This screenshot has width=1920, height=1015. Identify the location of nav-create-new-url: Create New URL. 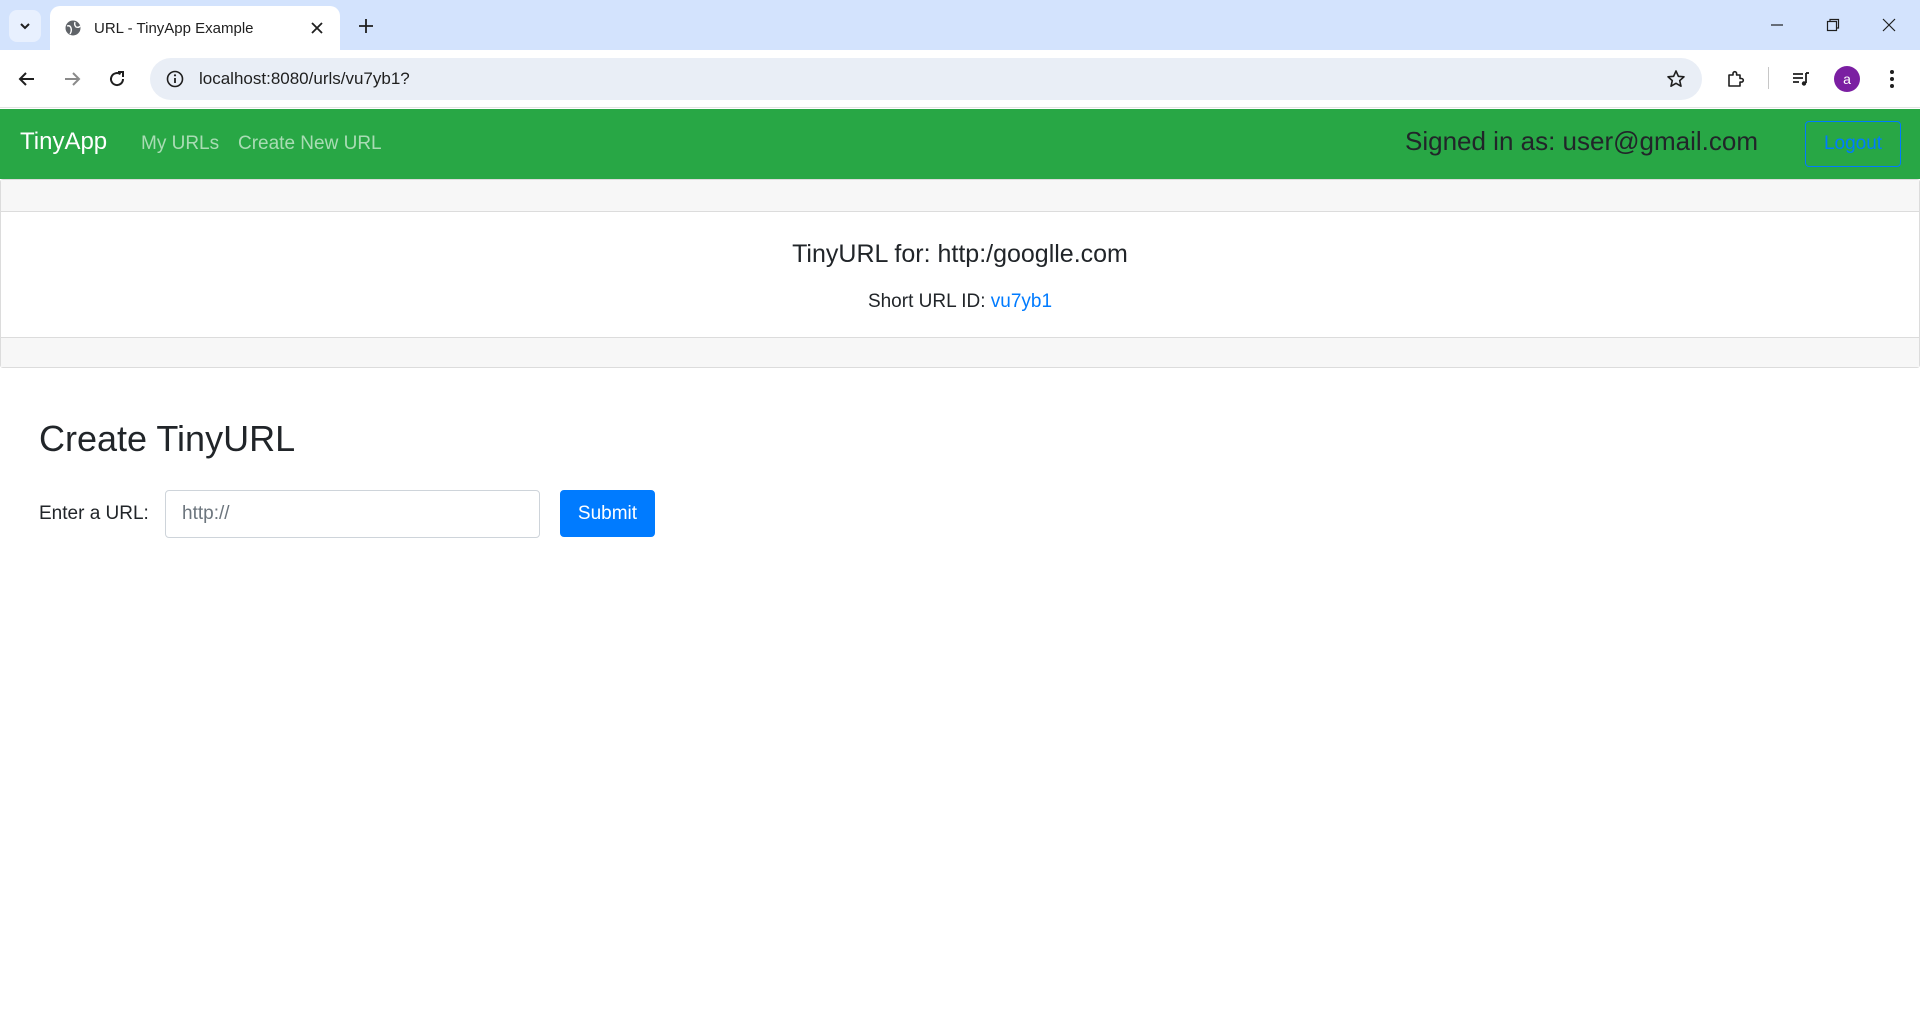
(310, 144).